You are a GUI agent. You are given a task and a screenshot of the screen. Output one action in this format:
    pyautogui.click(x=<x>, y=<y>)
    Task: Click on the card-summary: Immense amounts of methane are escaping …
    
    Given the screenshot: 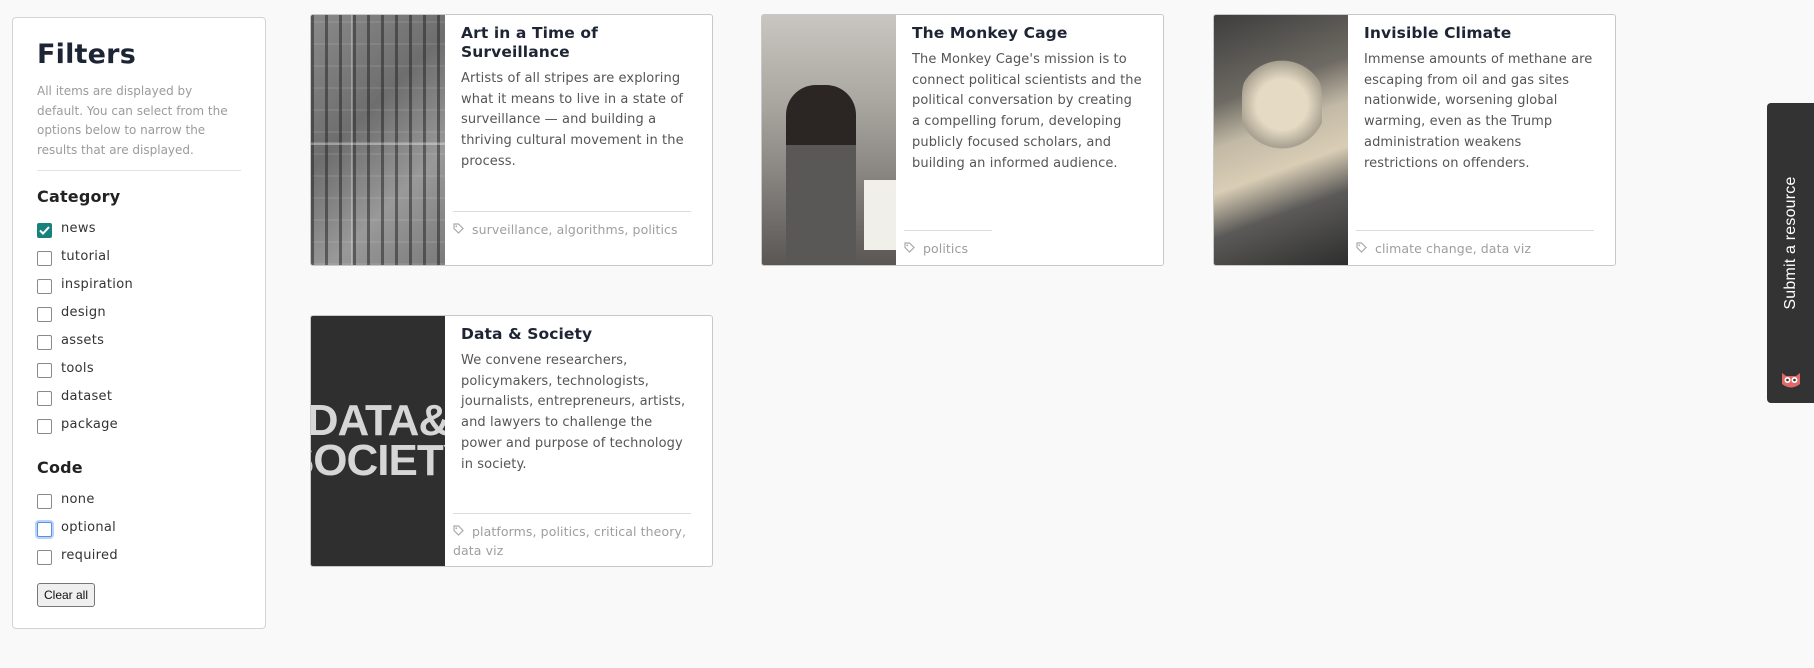 What is the action you would take?
    pyautogui.click(x=1478, y=111)
    